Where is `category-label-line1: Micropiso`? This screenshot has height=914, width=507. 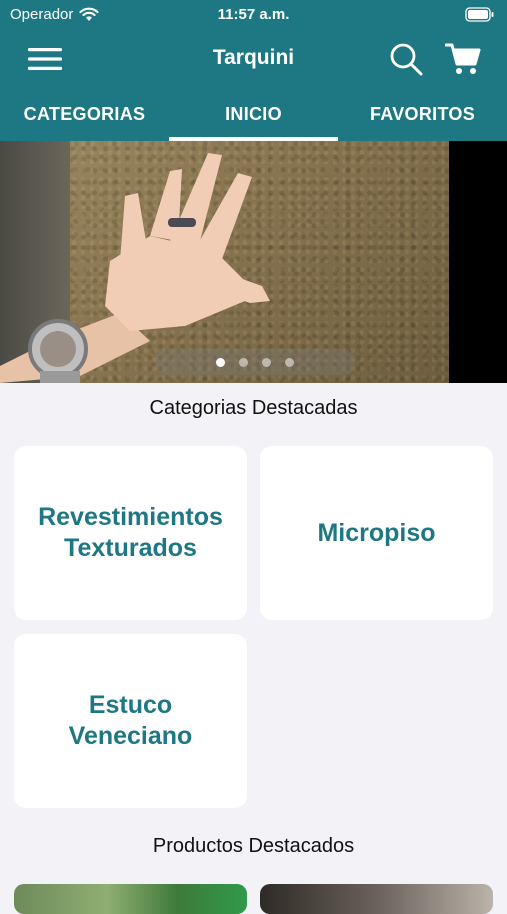
category-label-line1: Micropiso is located at coordinates (376, 532).